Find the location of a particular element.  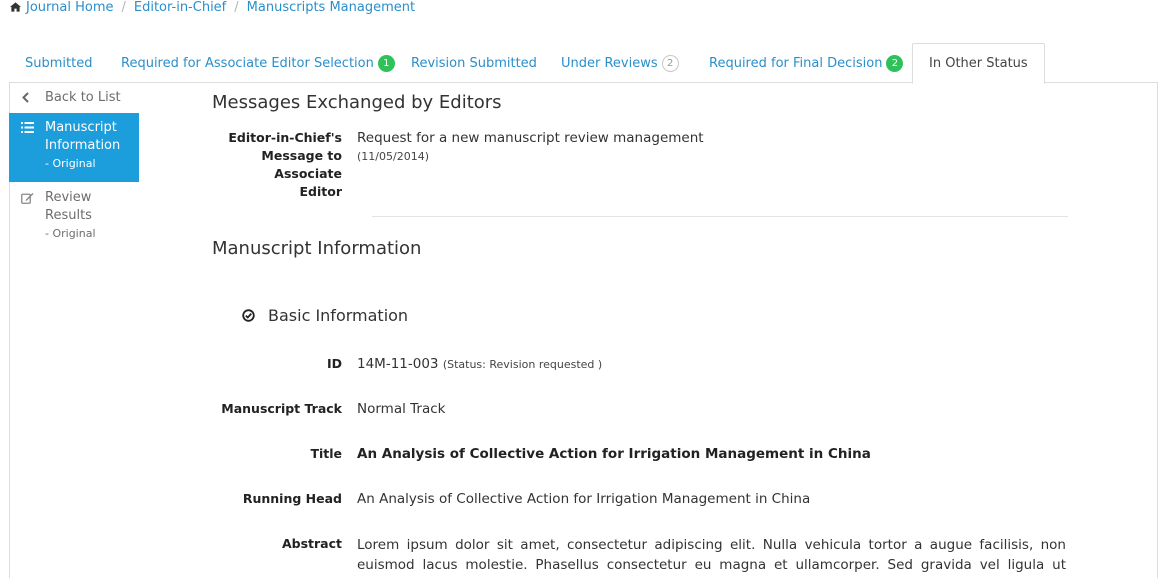

section-divider is located at coordinates (720, 216).